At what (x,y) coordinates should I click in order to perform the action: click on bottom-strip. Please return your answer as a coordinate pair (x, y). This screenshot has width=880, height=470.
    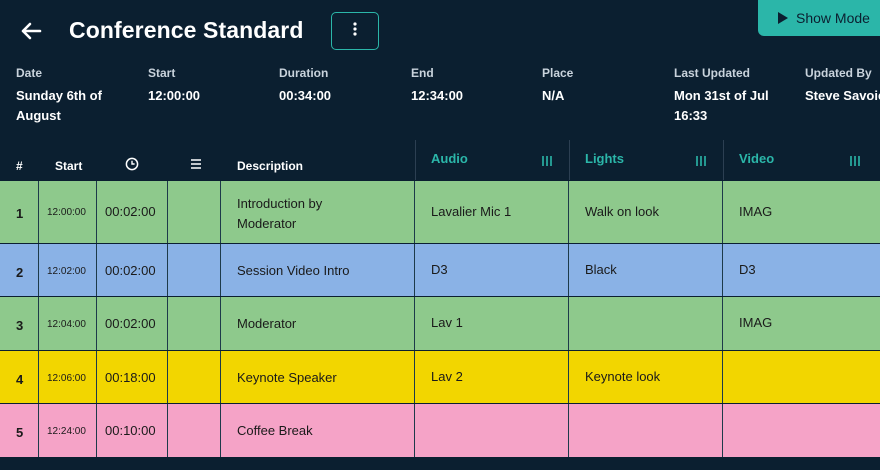
    Looking at the image, I should click on (440, 463).